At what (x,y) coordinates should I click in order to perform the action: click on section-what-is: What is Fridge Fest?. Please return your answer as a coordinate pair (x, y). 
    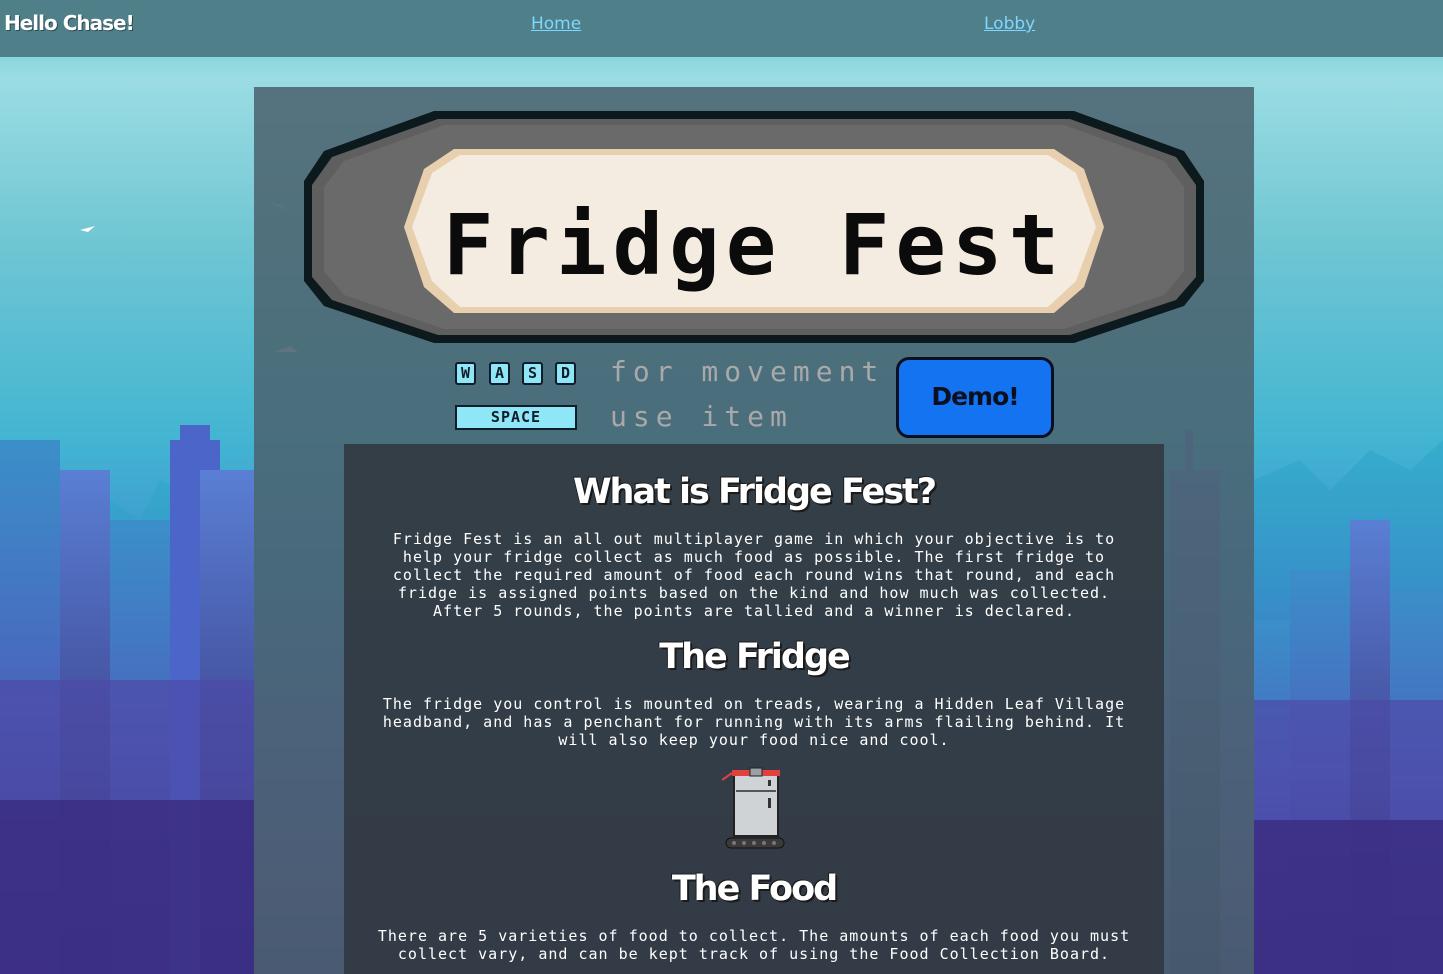
    Looking at the image, I should click on (754, 492).